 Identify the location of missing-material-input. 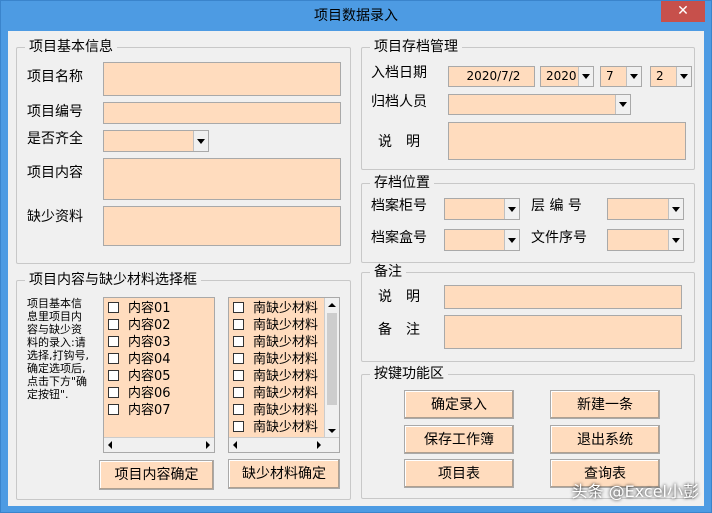
(222, 226).